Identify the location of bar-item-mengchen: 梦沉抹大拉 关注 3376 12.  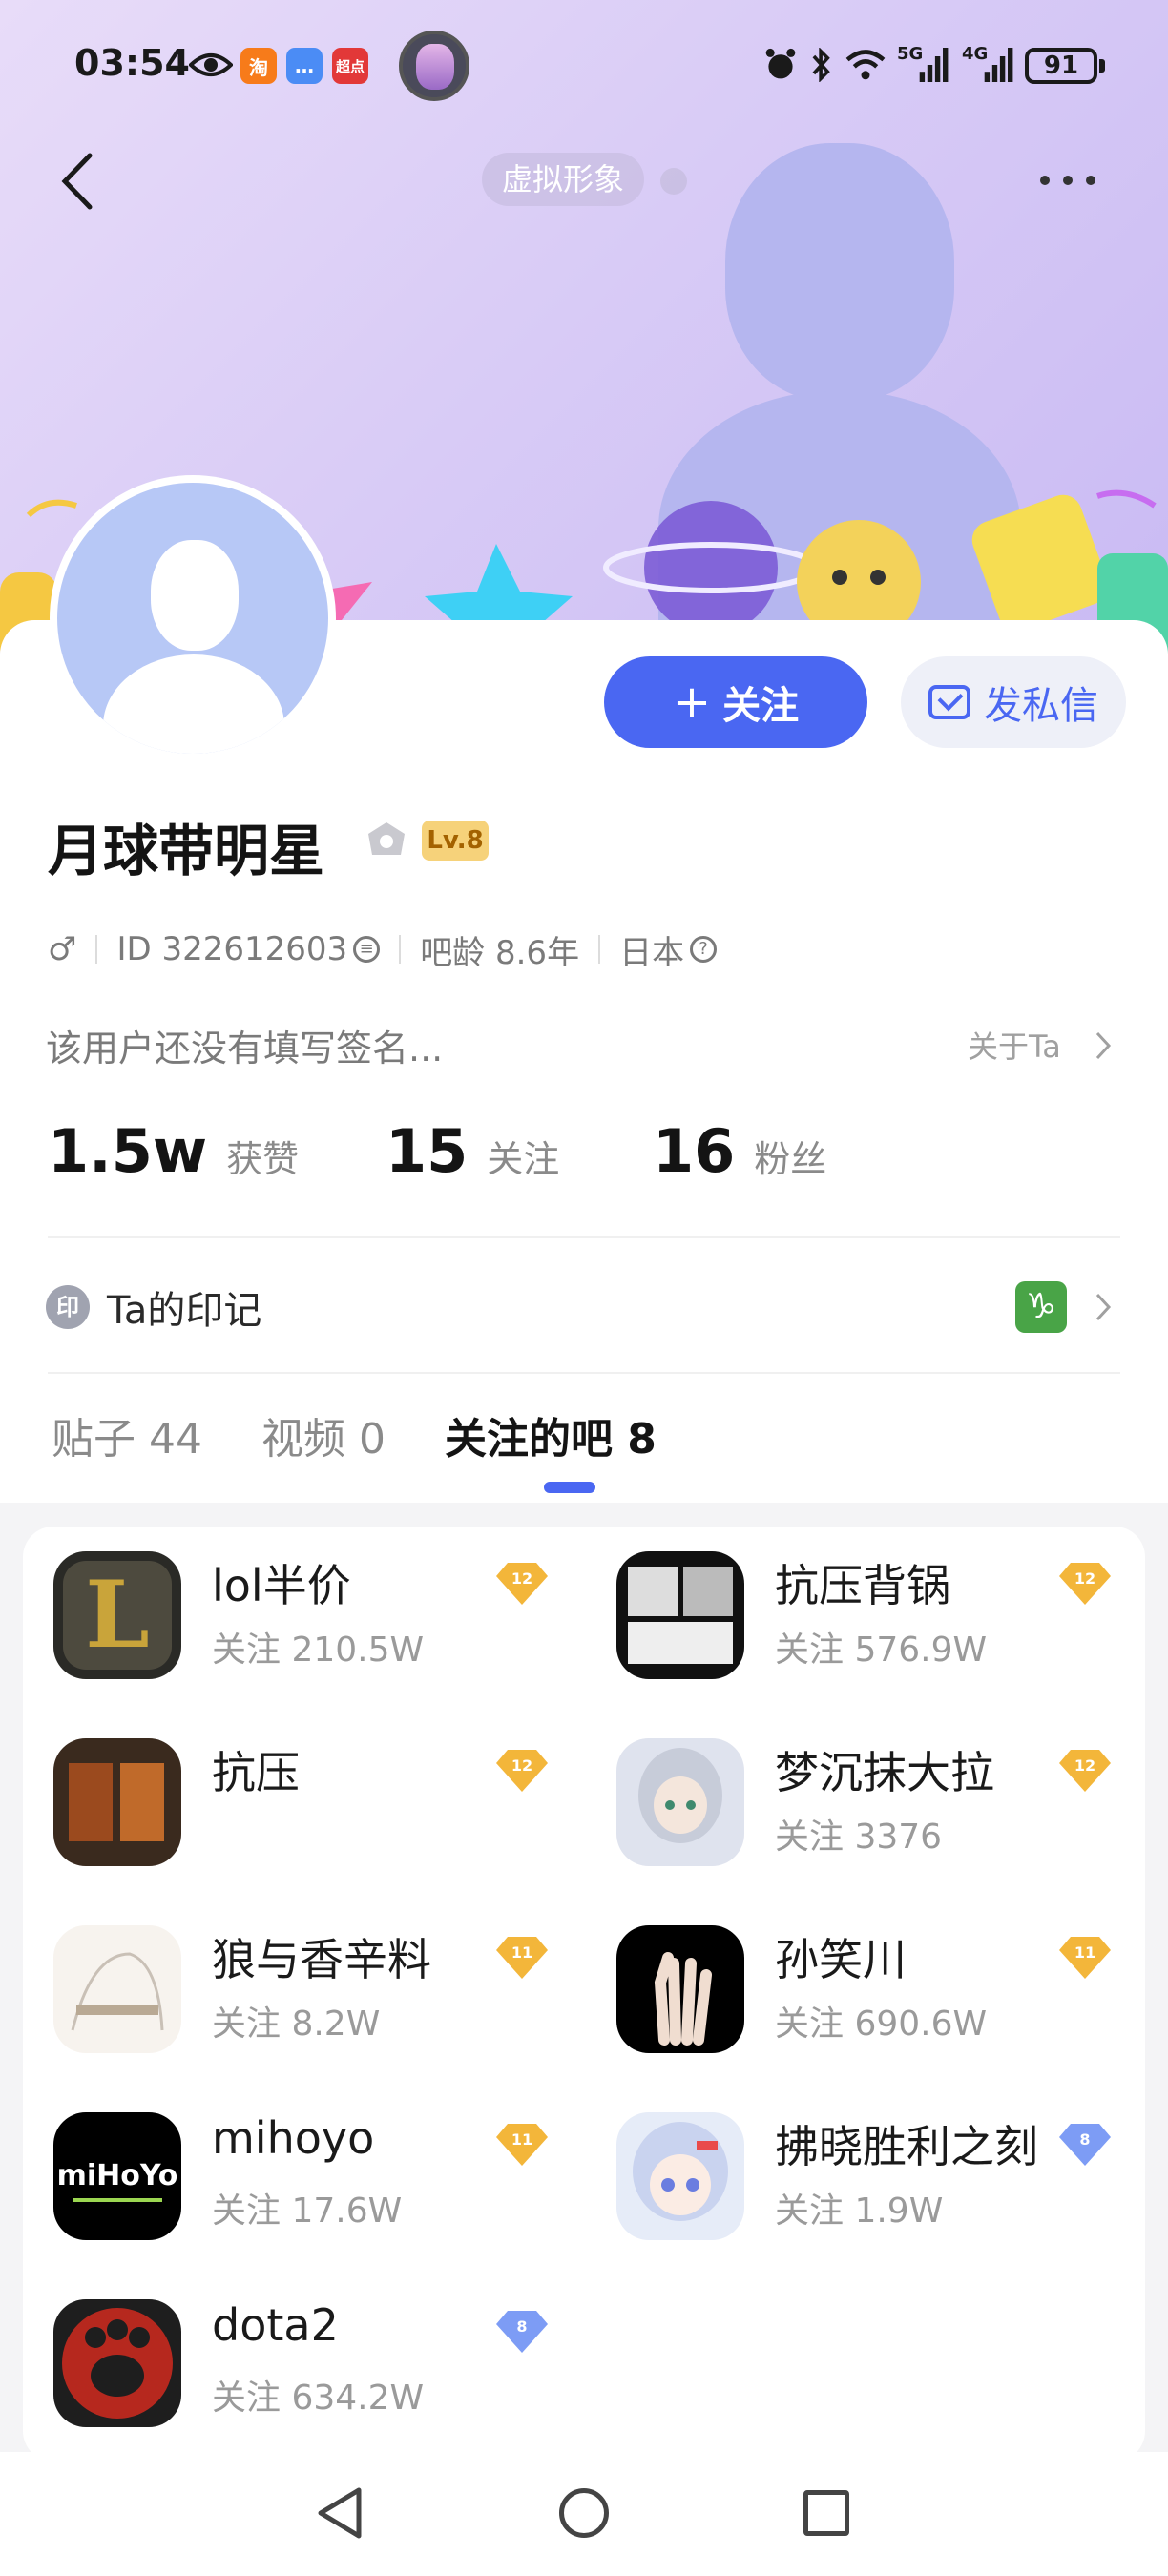
(853, 1809).